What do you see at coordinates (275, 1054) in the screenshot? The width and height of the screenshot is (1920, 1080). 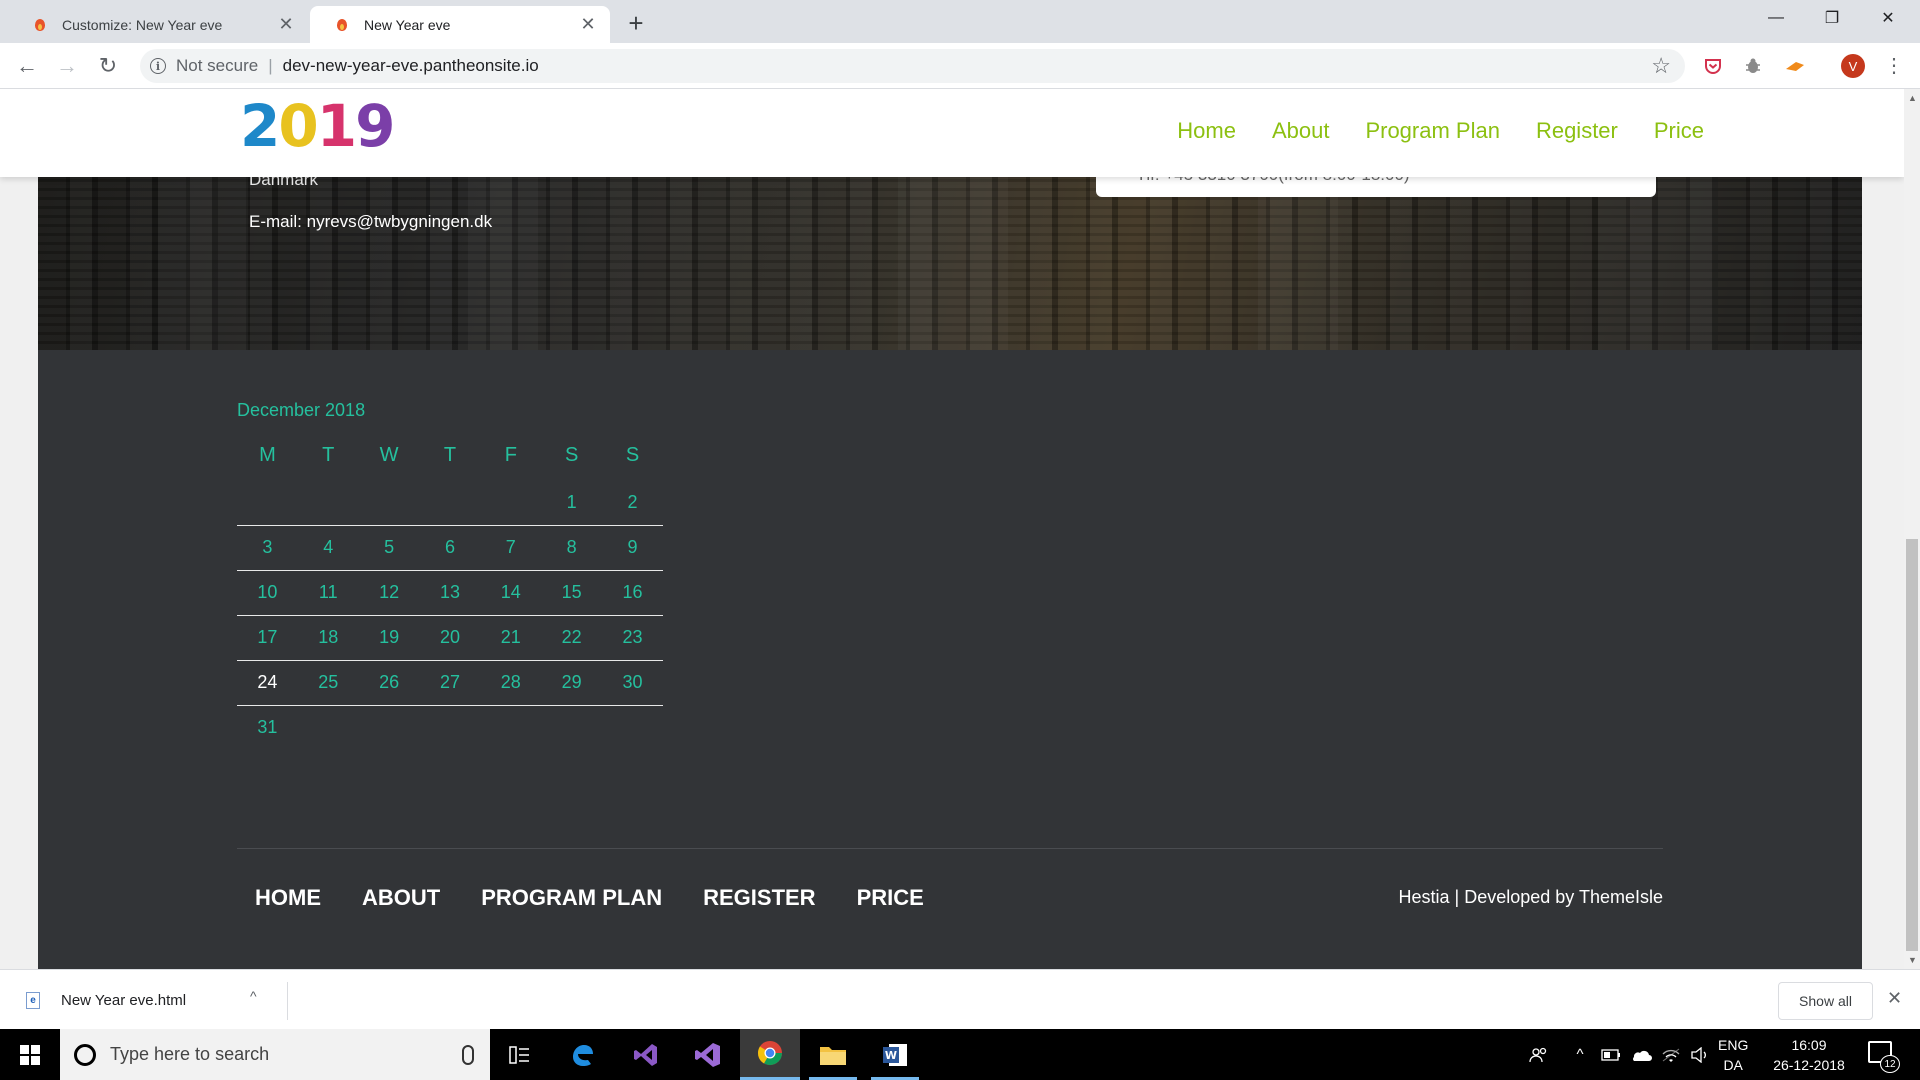 I see `taskbar-search: Type here to search` at bounding box center [275, 1054].